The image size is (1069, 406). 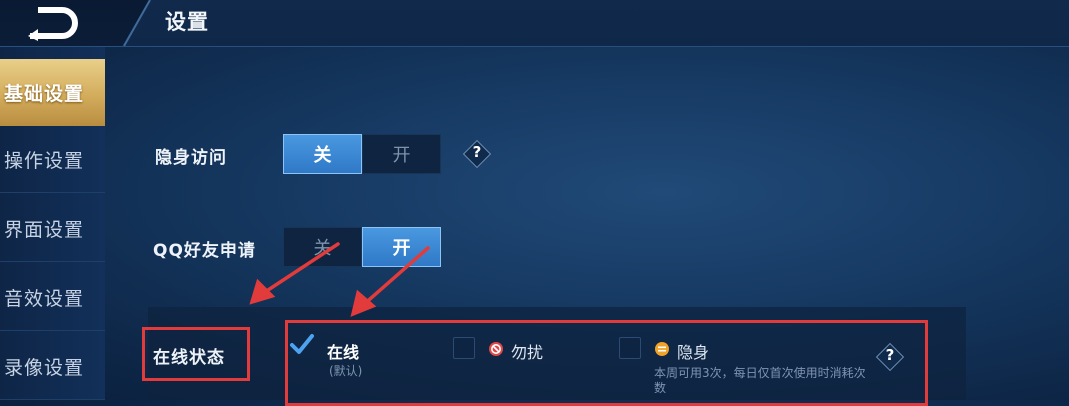 I want to click on annotation-arrowhead-left, so click(x=262, y=291).